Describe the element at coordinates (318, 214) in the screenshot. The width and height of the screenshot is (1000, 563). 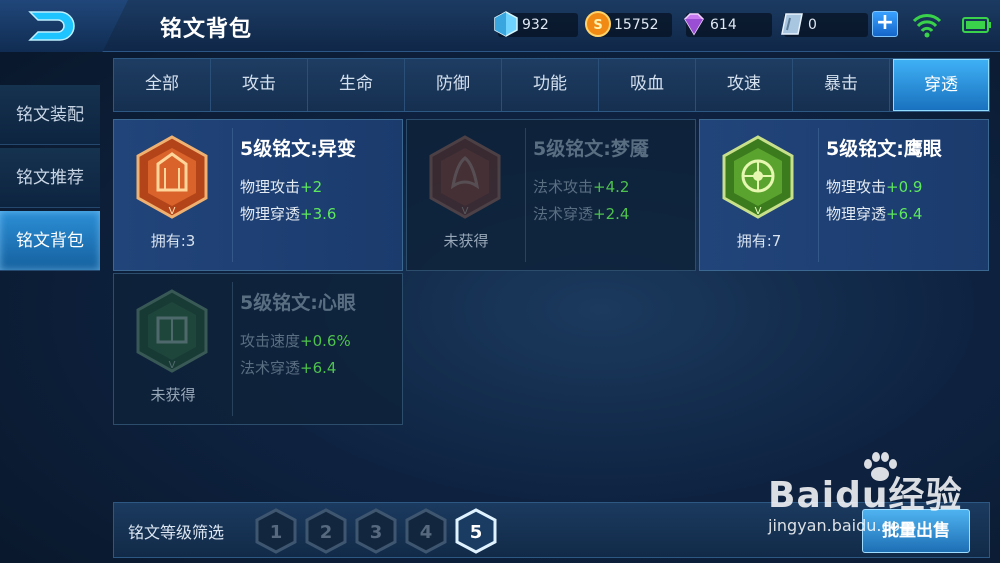
I see `stat-value: +3.6` at that location.